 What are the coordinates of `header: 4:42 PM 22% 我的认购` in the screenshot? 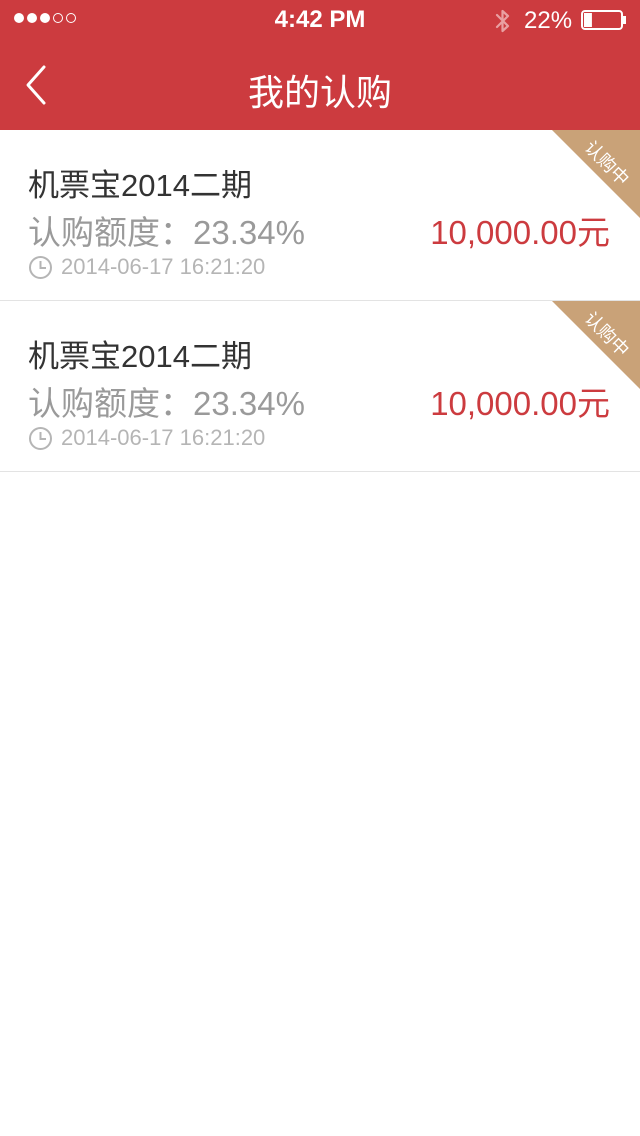 It's located at (320, 65).